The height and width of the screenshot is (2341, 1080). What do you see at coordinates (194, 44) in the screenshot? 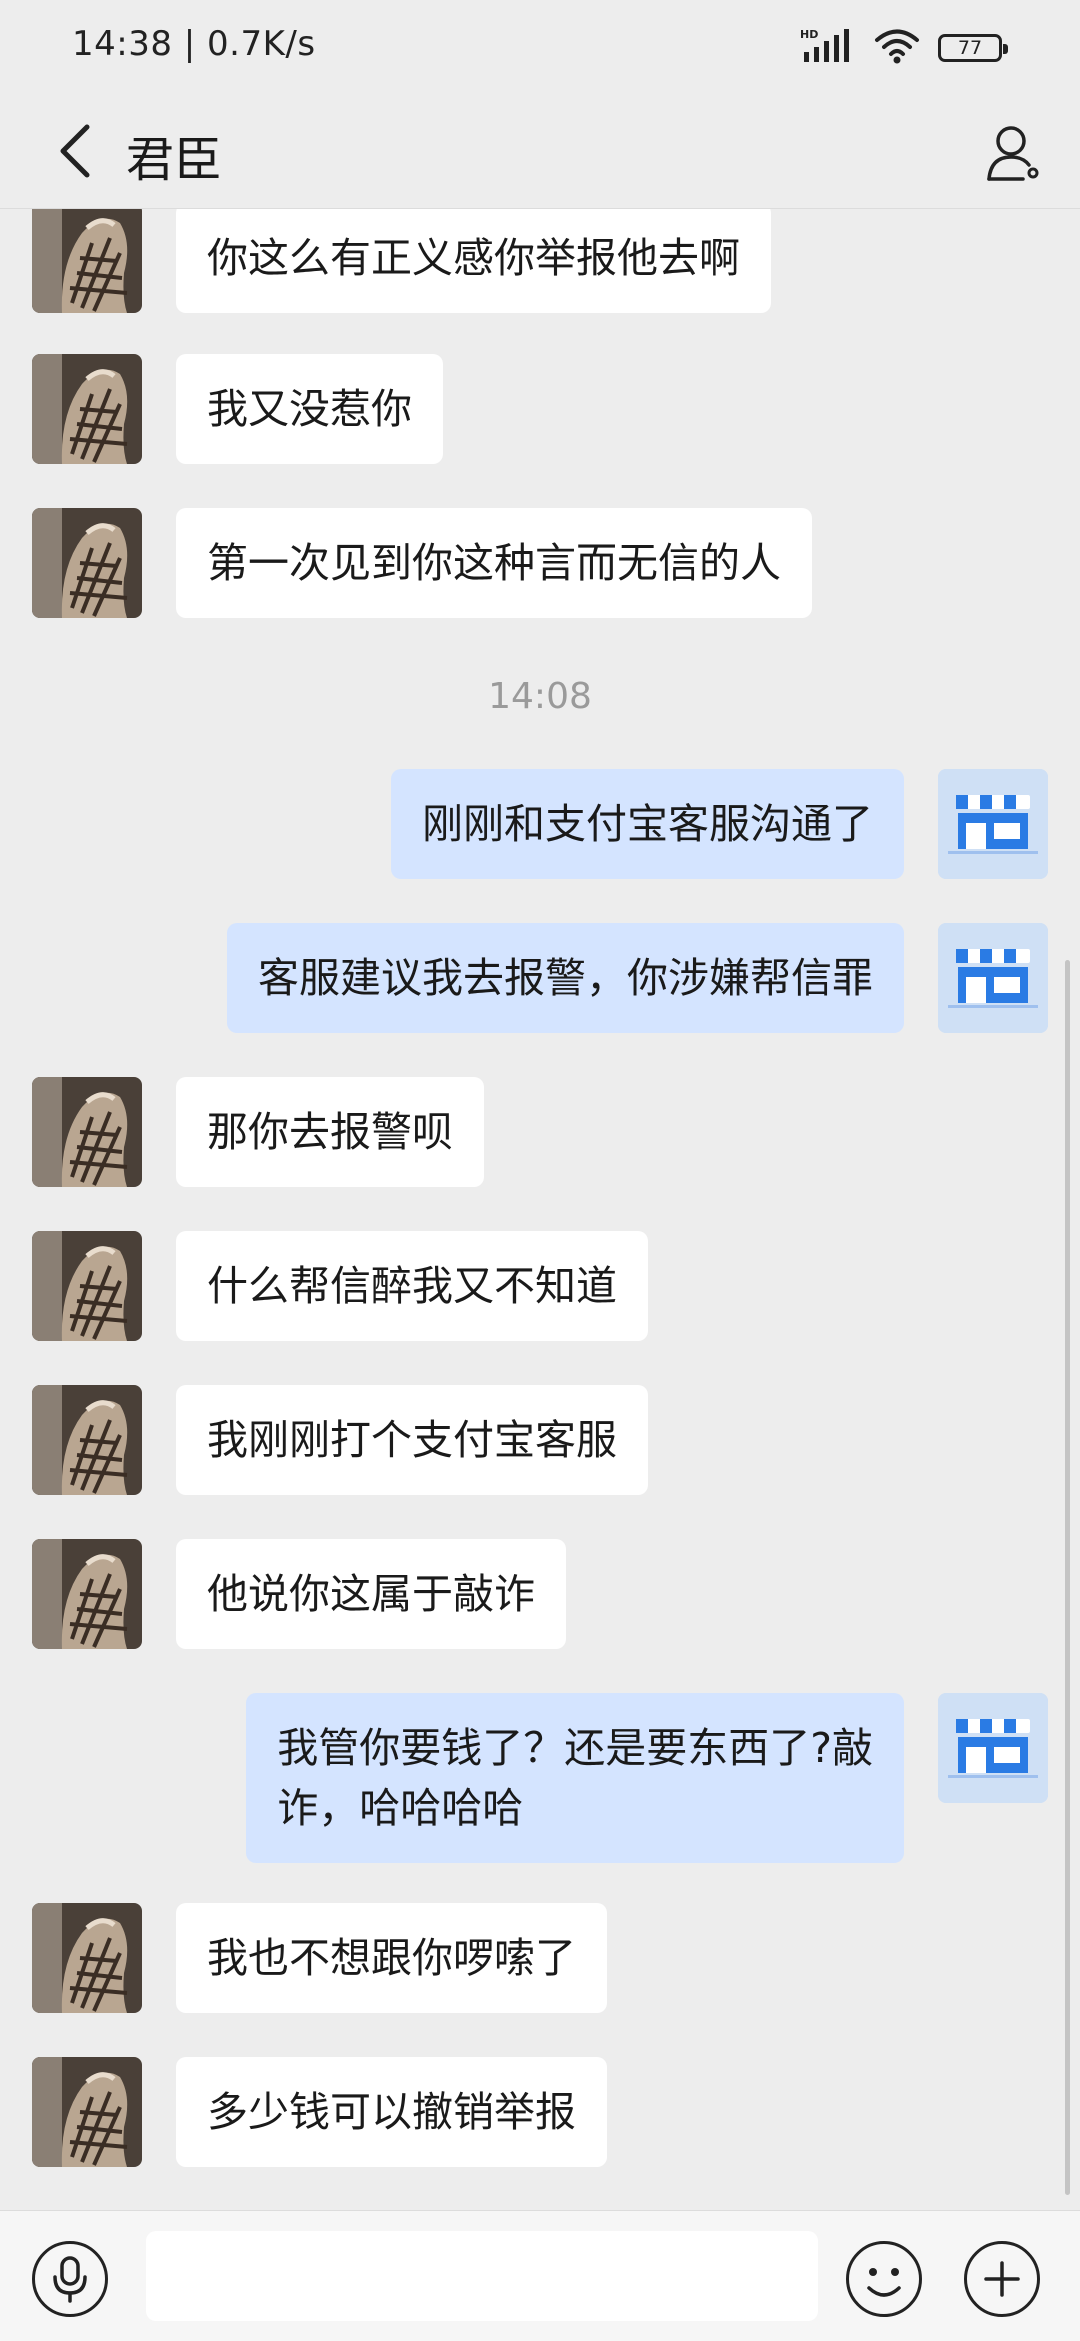
I see `status-time: 14:38 | 0.7K/s` at bounding box center [194, 44].